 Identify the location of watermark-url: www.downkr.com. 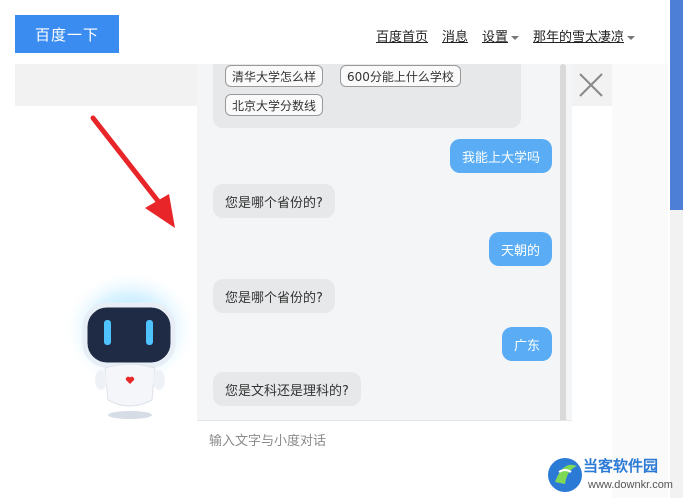
(630, 485).